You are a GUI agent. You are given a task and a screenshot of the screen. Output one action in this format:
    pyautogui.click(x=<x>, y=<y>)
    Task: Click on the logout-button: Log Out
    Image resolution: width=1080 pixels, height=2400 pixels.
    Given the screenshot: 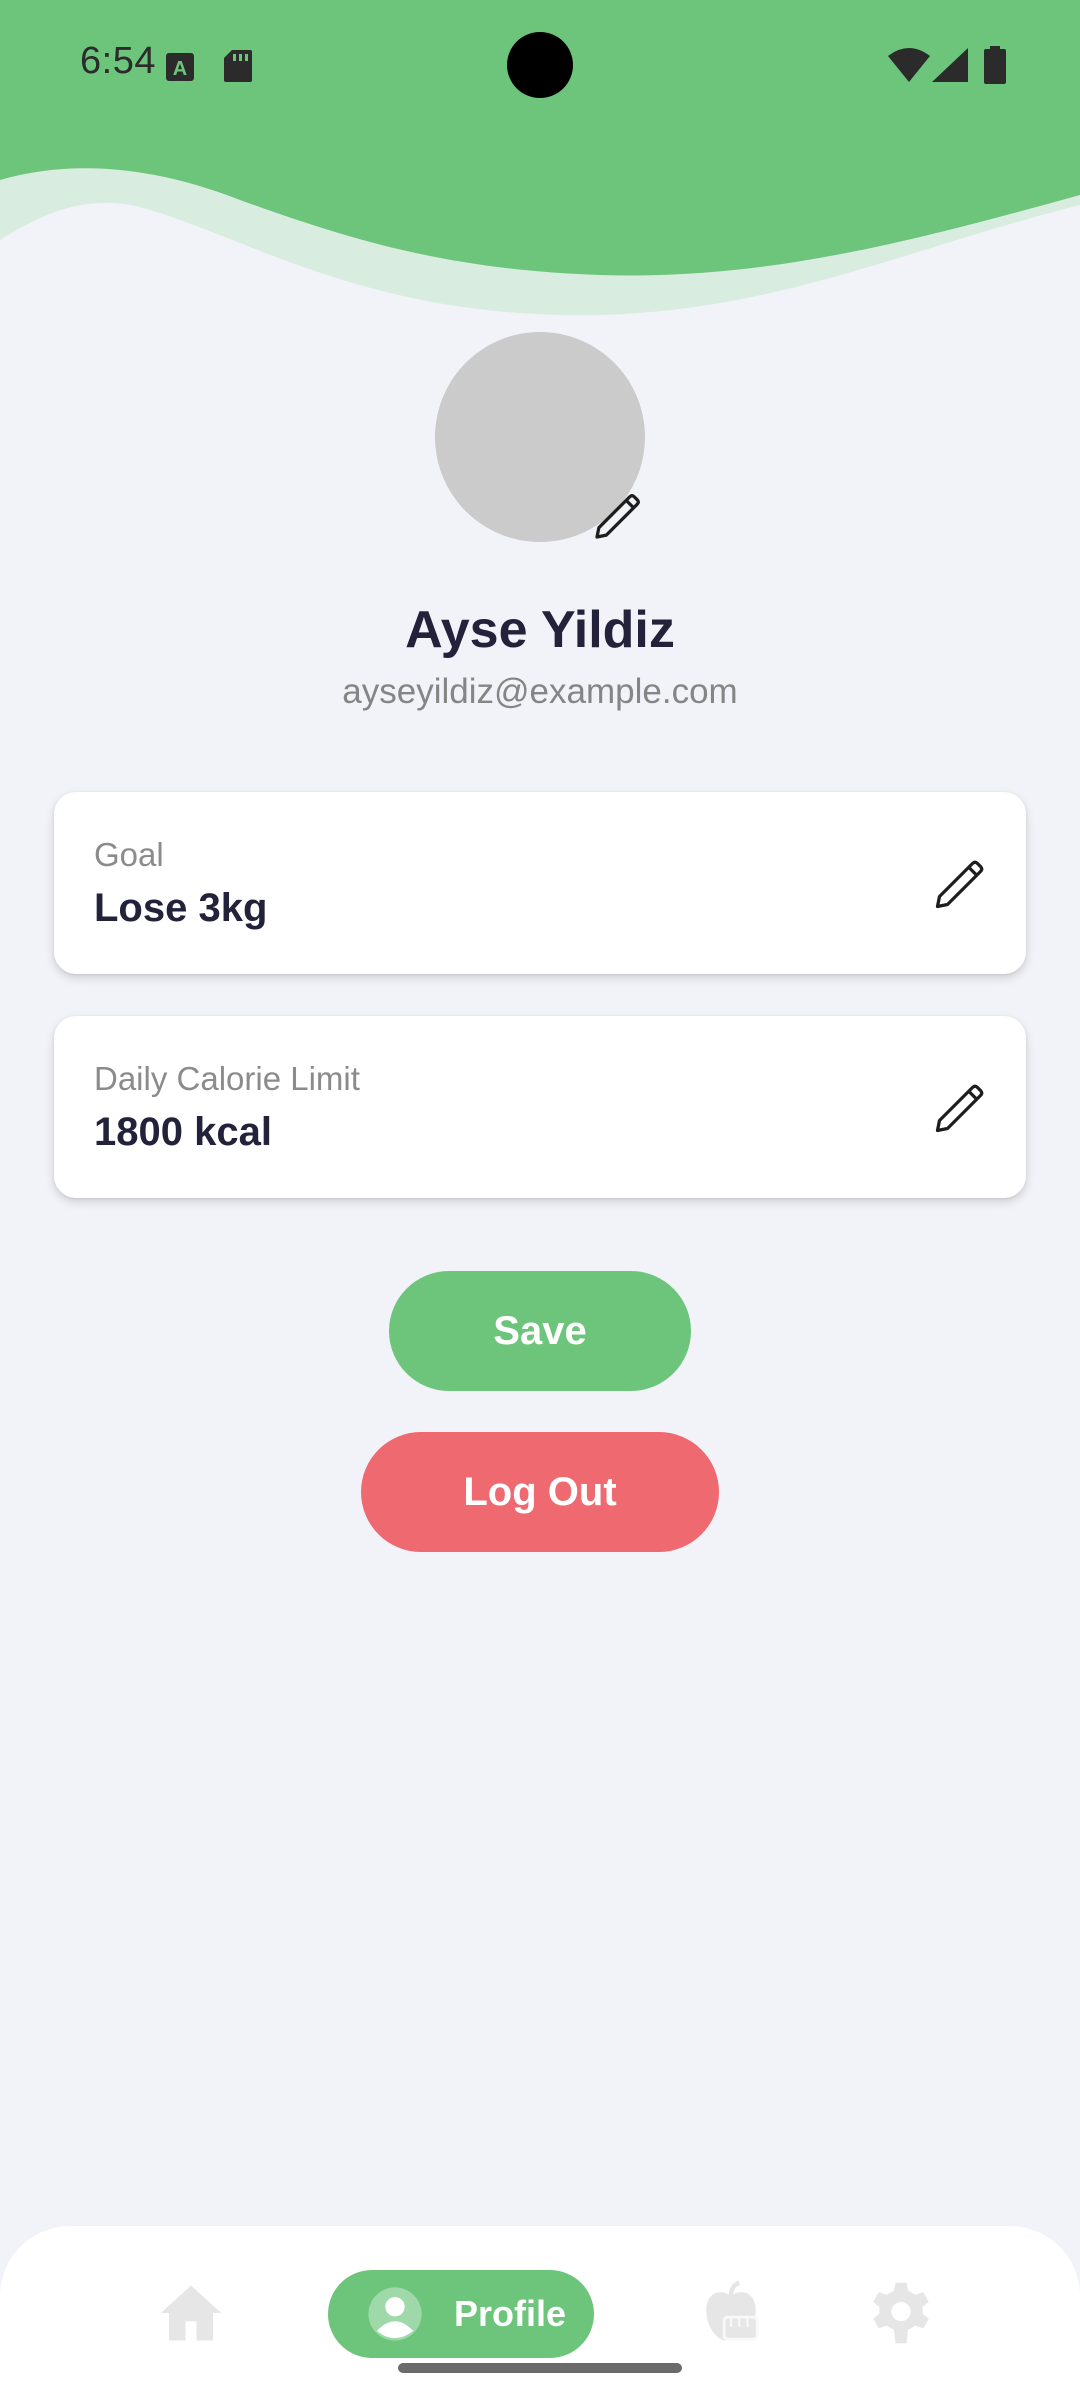 What is the action you would take?
    pyautogui.click(x=540, y=1492)
    